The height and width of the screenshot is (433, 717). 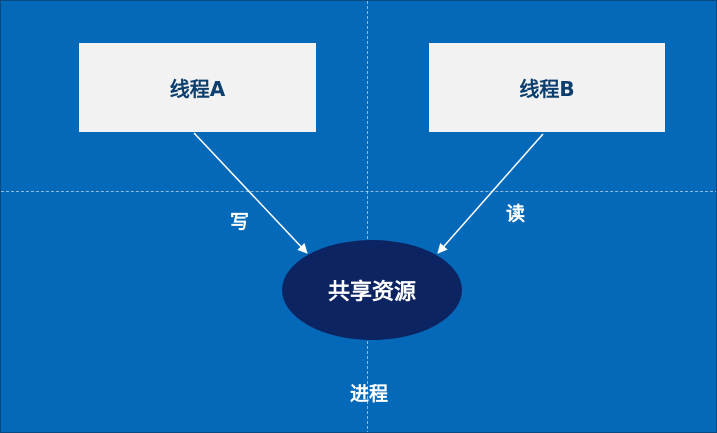 I want to click on horizontal-guide-line, so click(x=358, y=191).